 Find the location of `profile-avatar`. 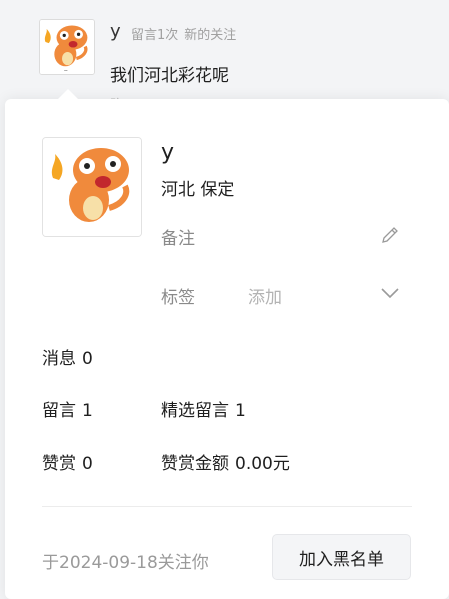

profile-avatar is located at coordinates (92, 187).